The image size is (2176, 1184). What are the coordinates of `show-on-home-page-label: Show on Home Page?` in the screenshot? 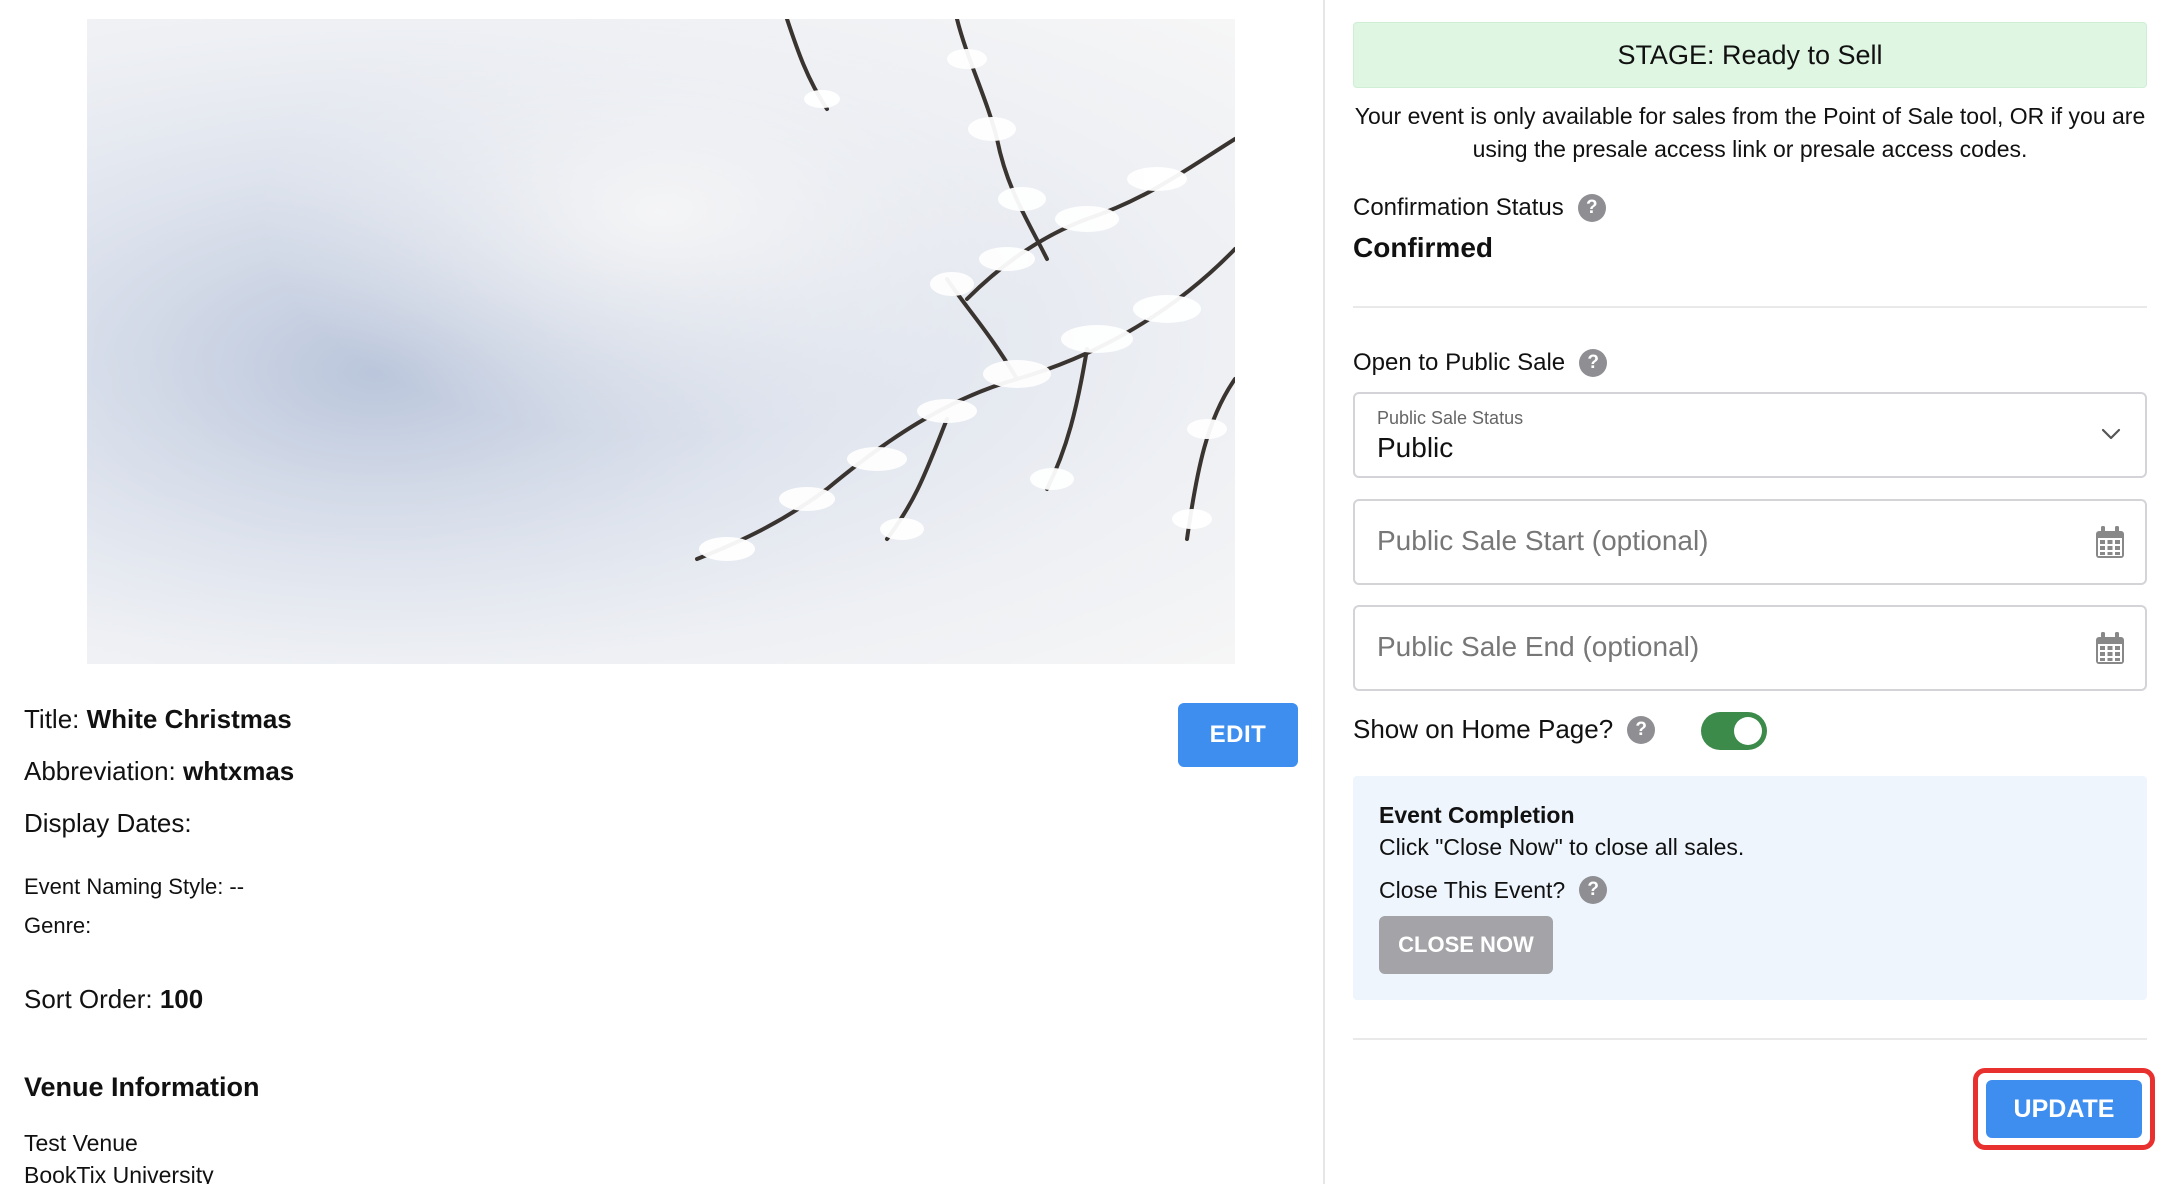 It's located at (1483, 729).